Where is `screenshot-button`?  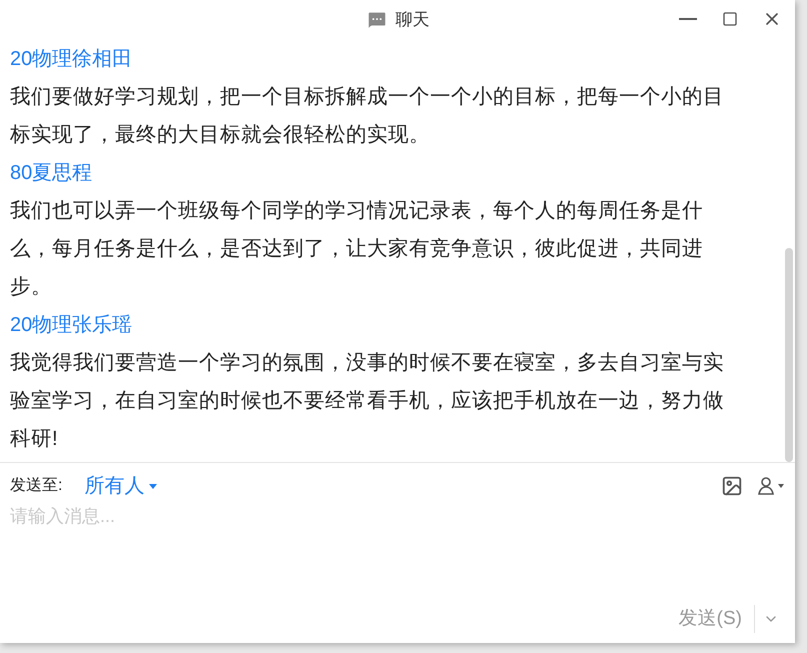
screenshot-button is located at coordinates (771, 486).